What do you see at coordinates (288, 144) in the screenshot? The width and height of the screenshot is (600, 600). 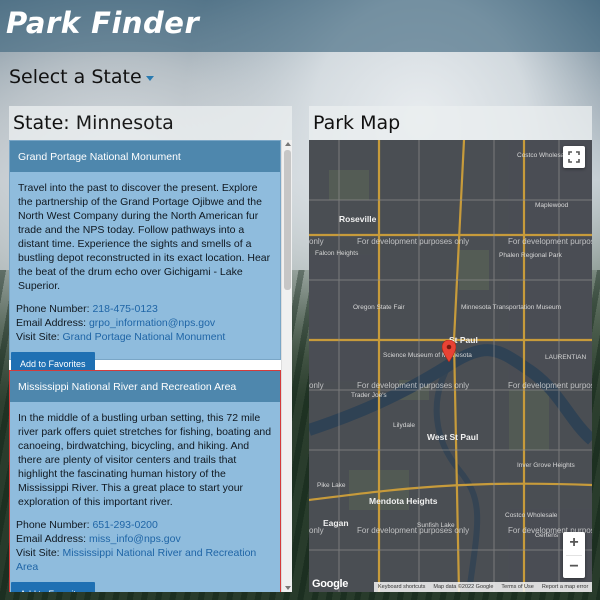 I see `scroll-up-icon` at bounding box center [288, 144].